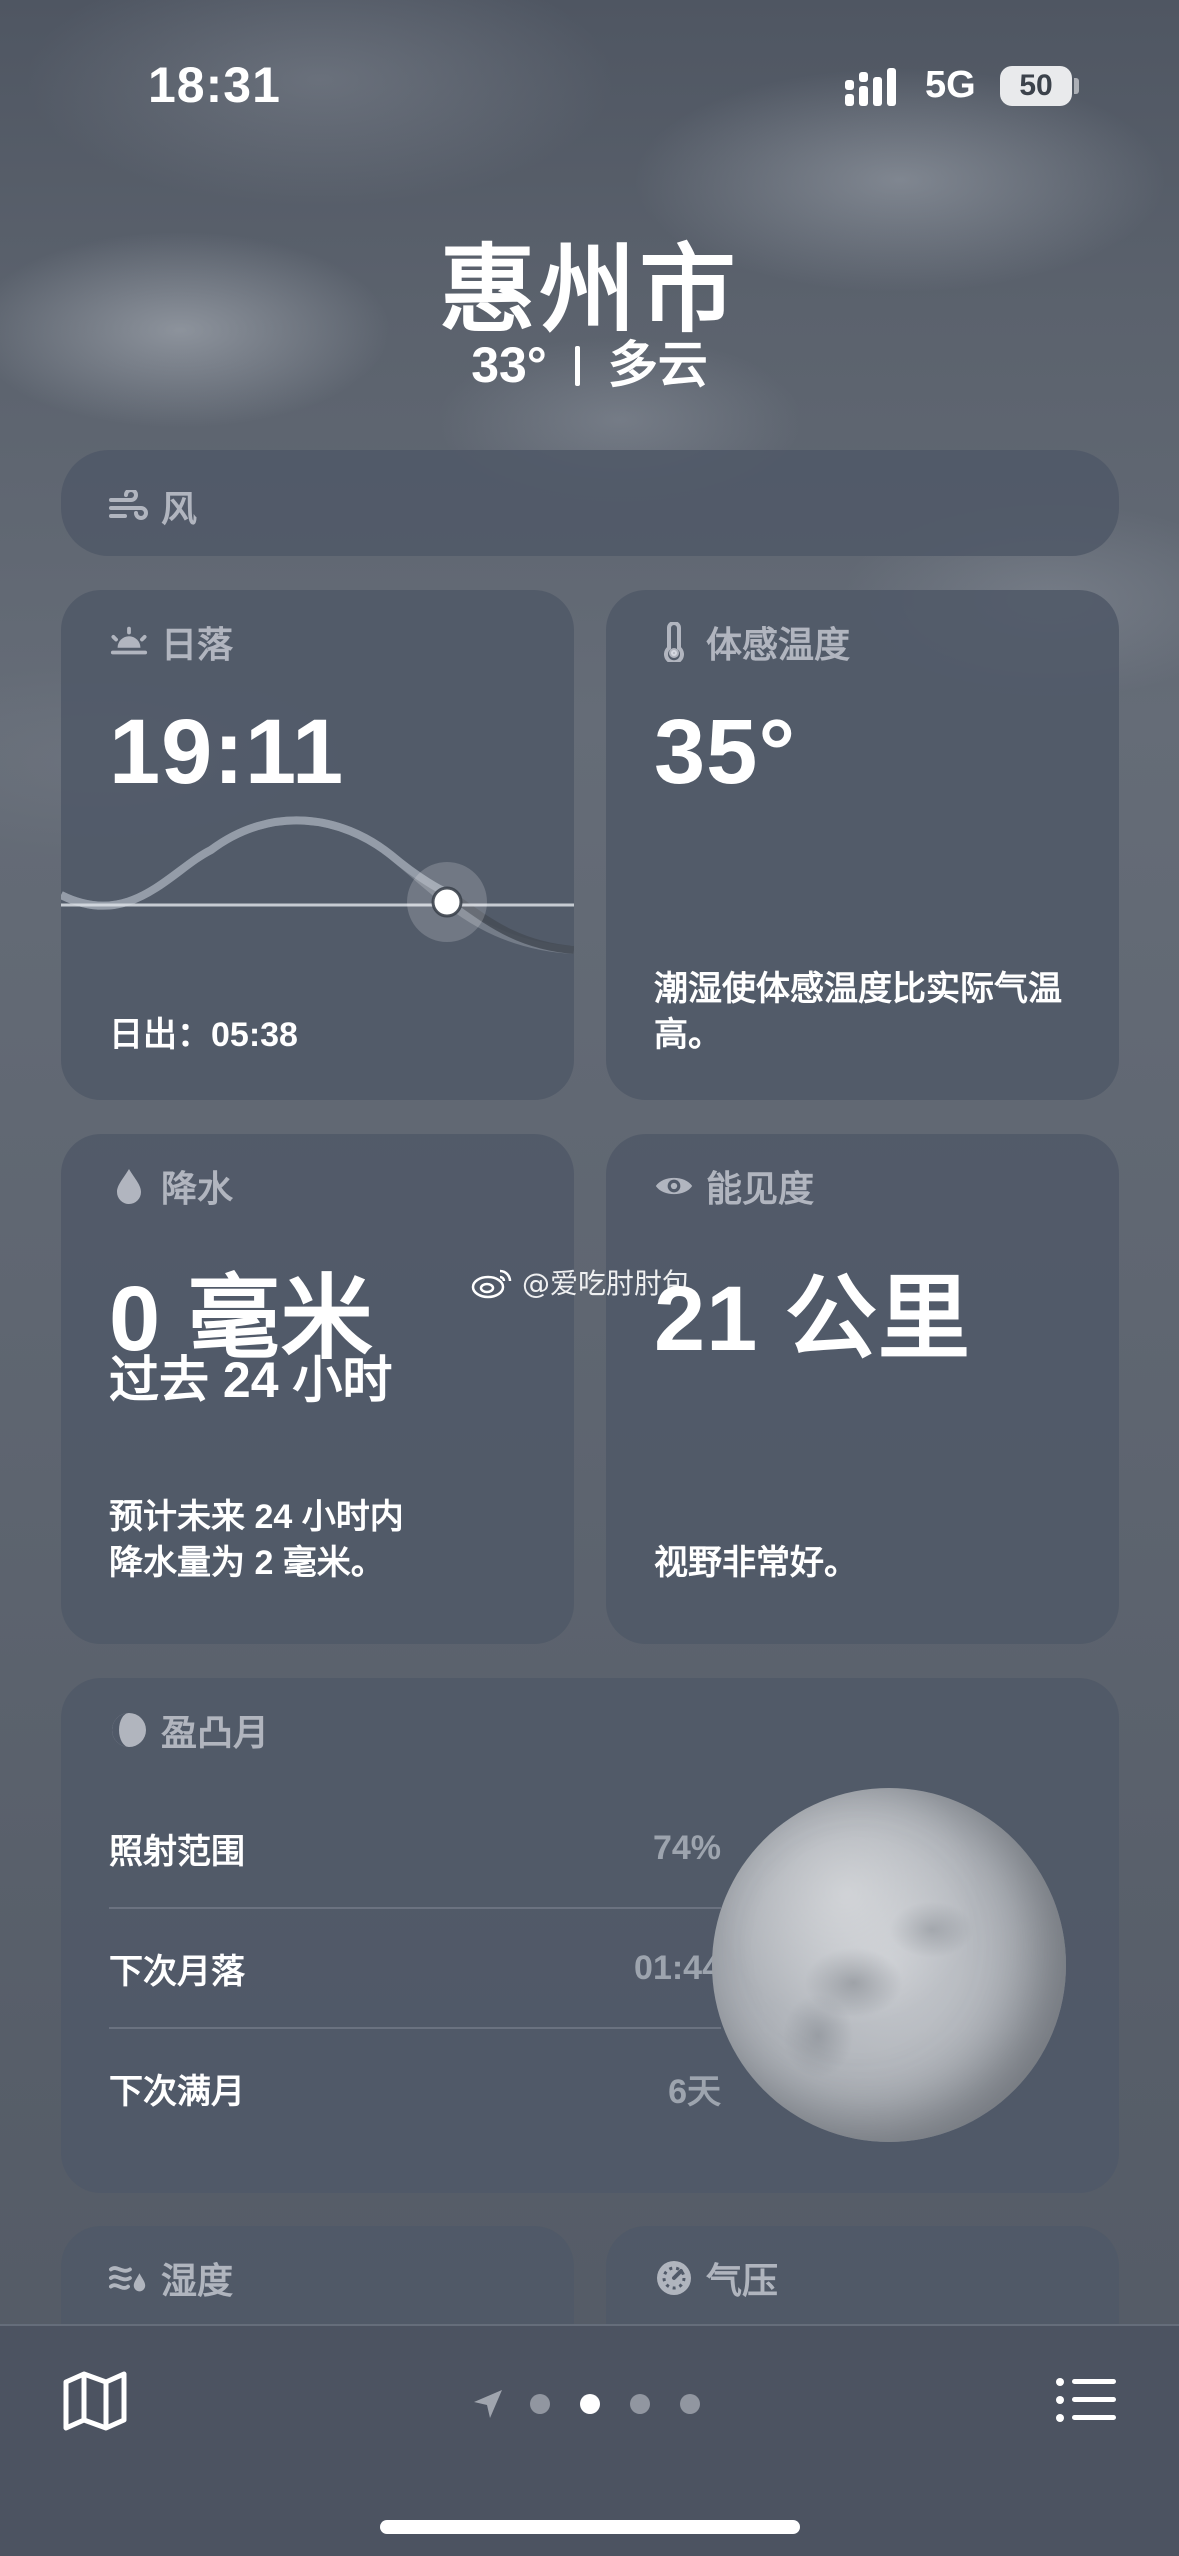 The width and height of the screenshot is (1179, 2556). I want to click on sunset-title: 日落, so click(197, 644).